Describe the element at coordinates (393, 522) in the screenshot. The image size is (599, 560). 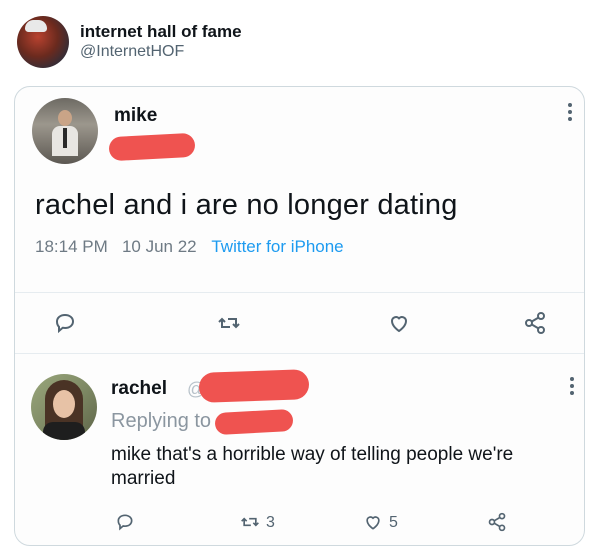
I see `like-count: 5` at that location.